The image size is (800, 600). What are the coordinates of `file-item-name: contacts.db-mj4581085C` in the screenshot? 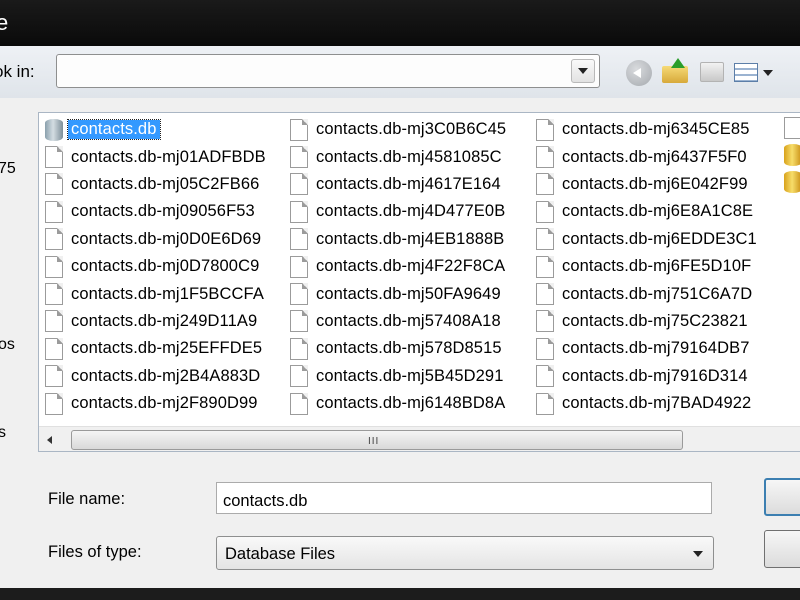 It's located at (409, 156).